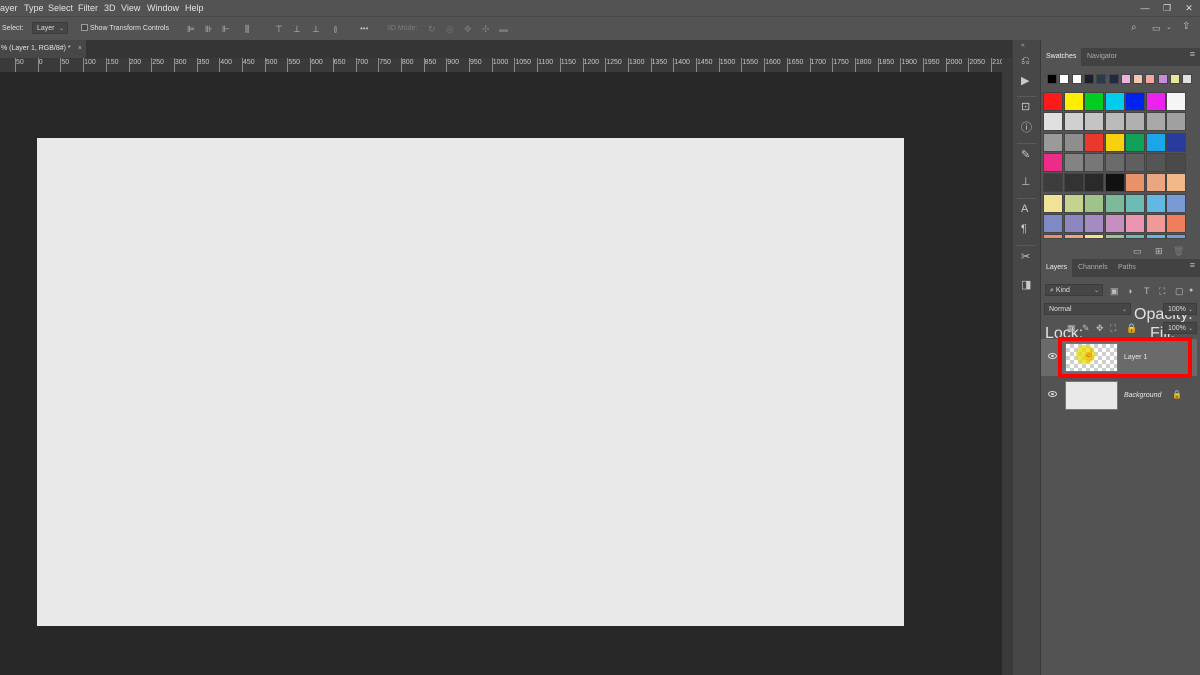 This screenshot has height=675, width=1200. I want to click on panel-menu-icon: ≡, so click(1192, 54).